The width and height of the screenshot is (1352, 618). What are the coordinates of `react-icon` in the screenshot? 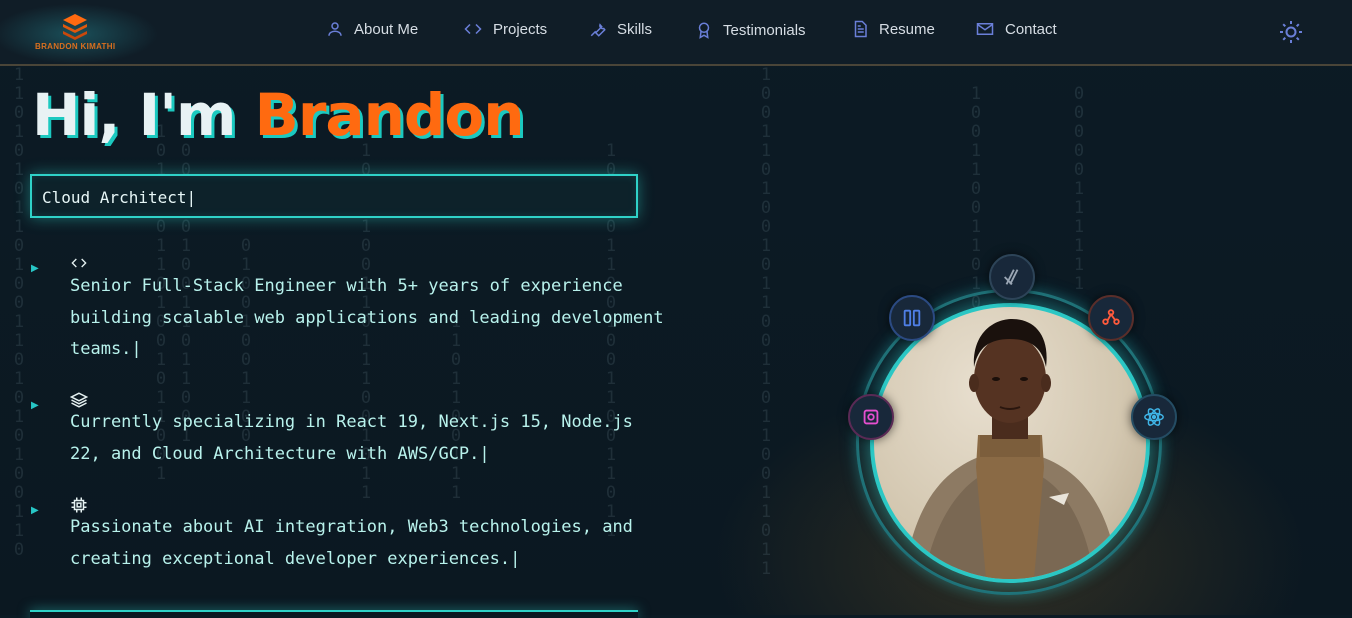 It's located at (1154, 417).